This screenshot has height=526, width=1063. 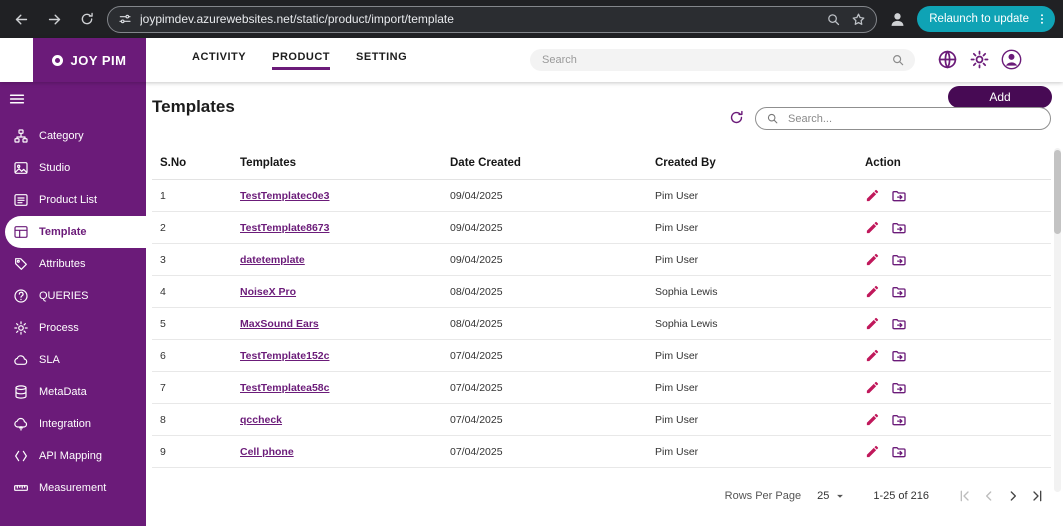 I want to click on template-link: MaxSound Ears, so click(x=279, y=324).